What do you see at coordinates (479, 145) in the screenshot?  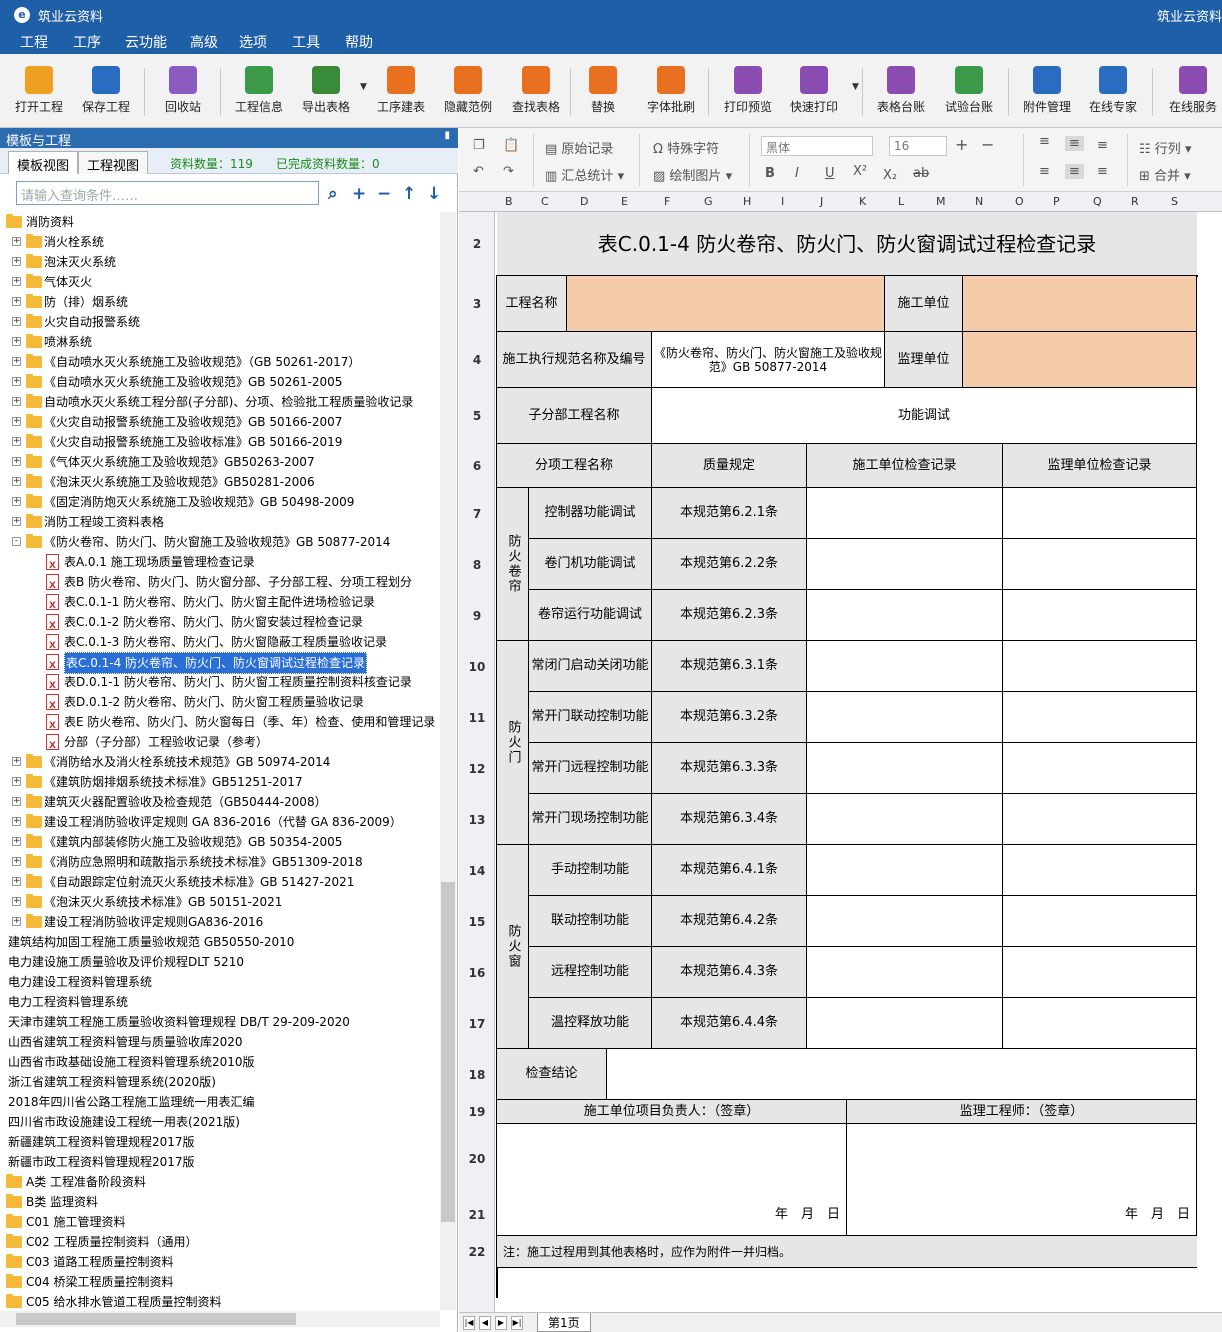 I see `copy-icon: ❐` at bounding box center [479, 145].